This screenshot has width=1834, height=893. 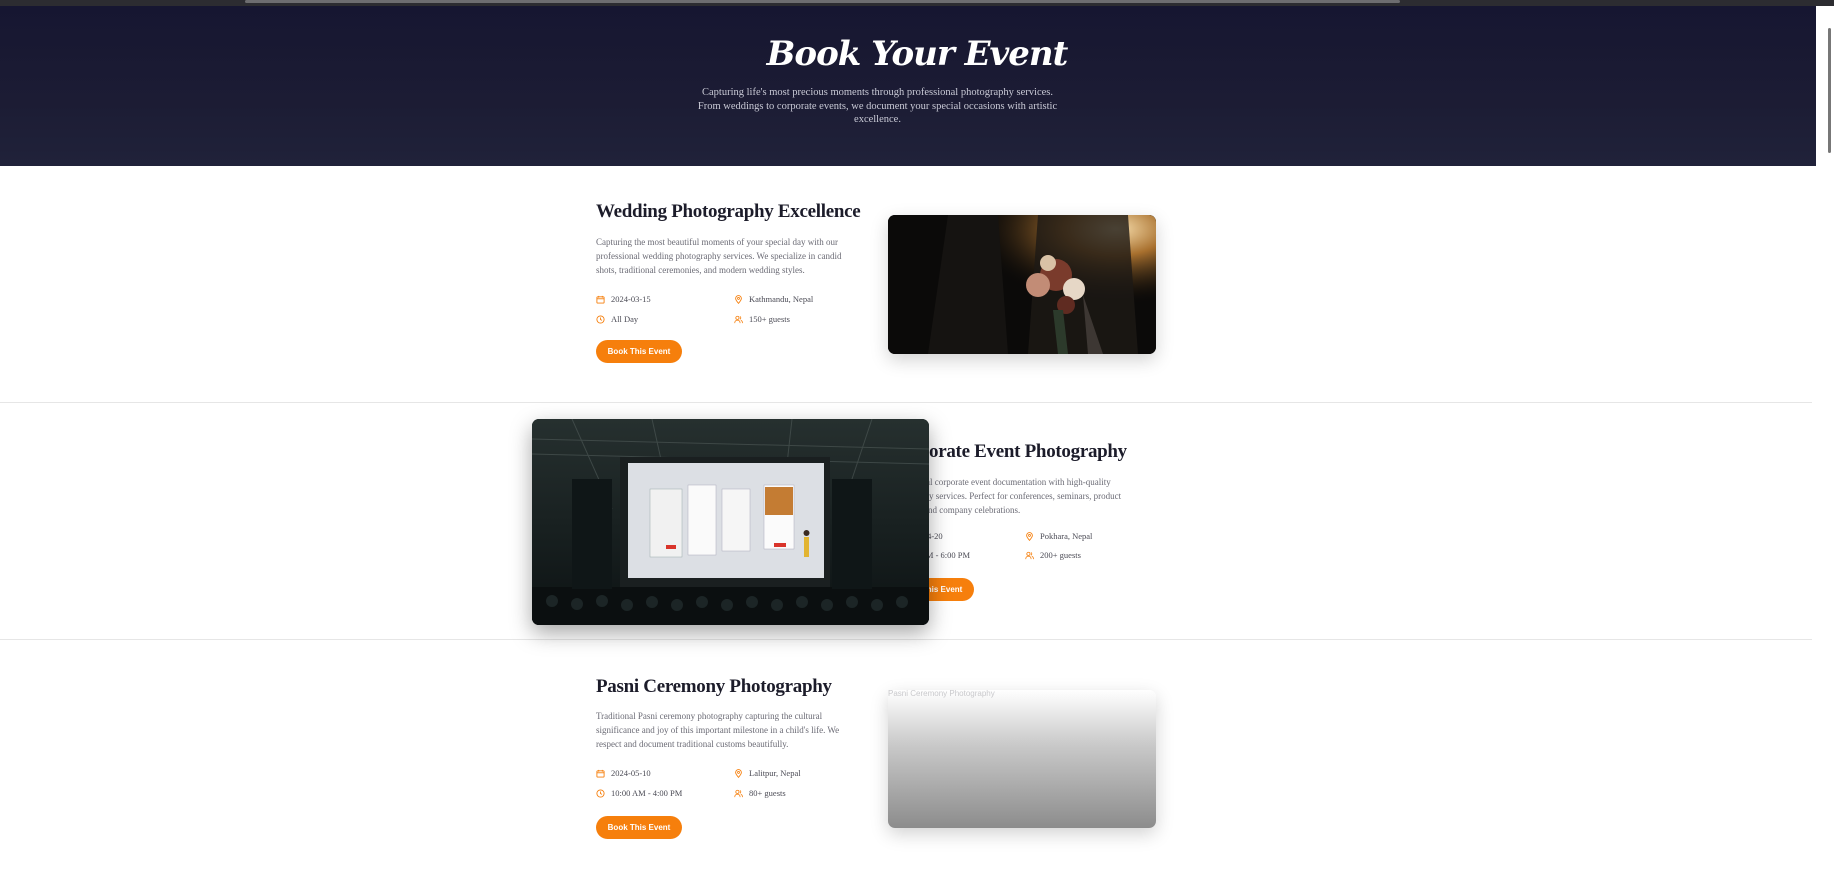 What do you see at coordinates (1022, 759) in the screenshot?
I see `pasni-photo-placeholder` at bounding box center [1022, 759].